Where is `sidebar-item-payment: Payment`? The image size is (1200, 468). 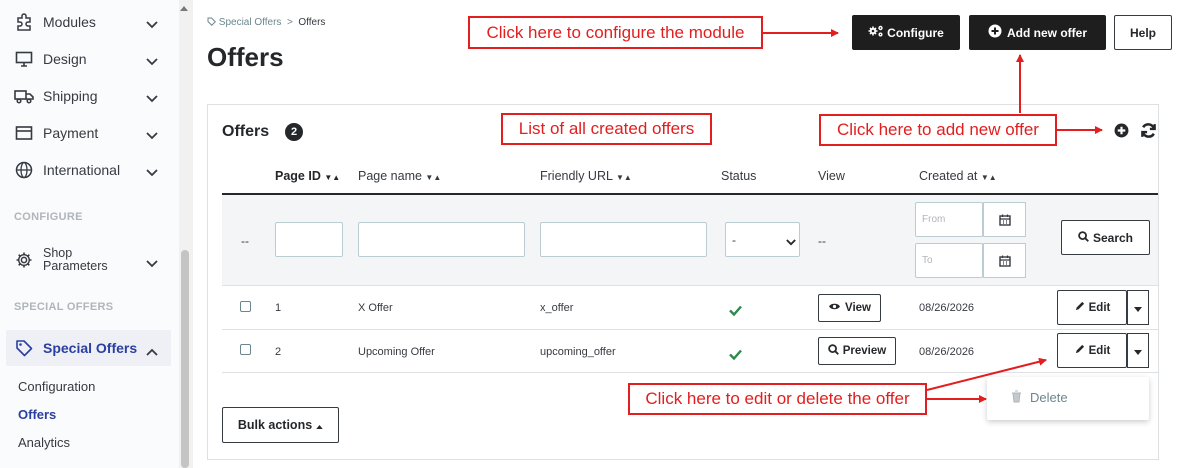
sidebar-item-payment: Payment is located at coordinates (86, 132).